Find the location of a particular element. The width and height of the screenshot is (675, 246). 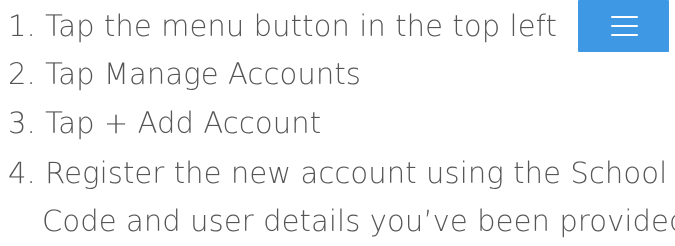

menu-button-illustration is located at coordinates (623, 26).